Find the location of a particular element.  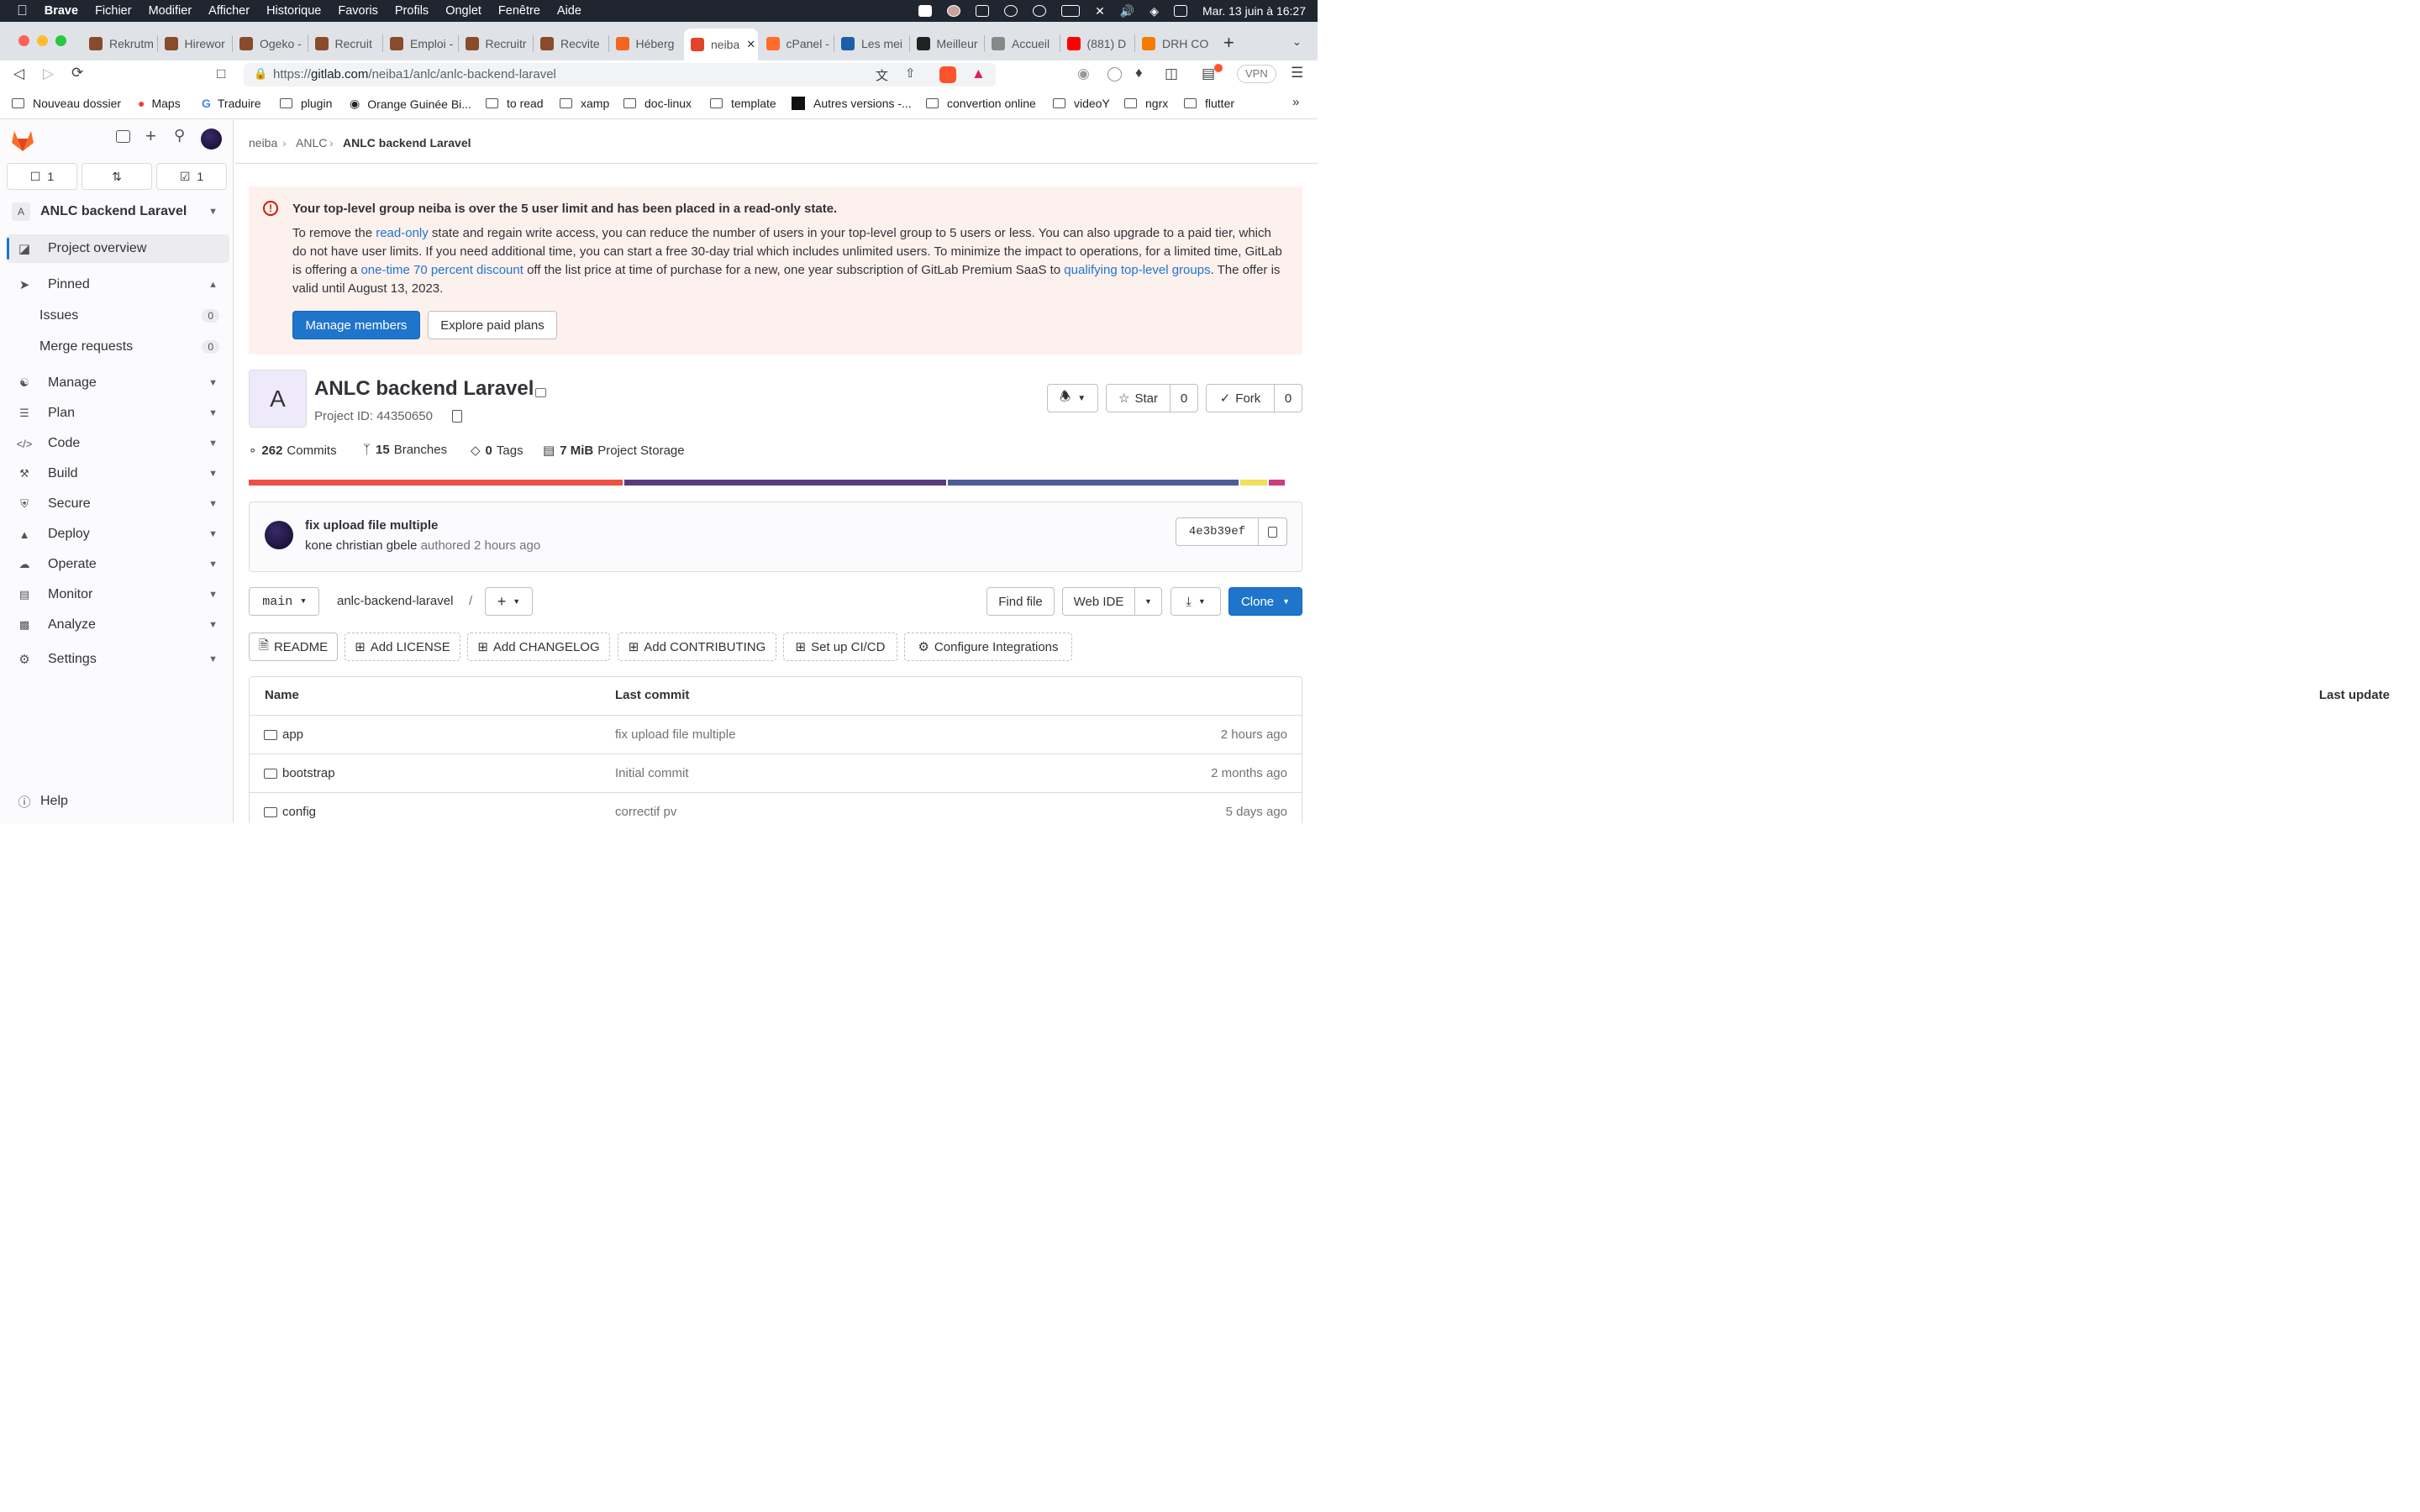

menubar-app-name: Brave is located at coordinates (62, 11).